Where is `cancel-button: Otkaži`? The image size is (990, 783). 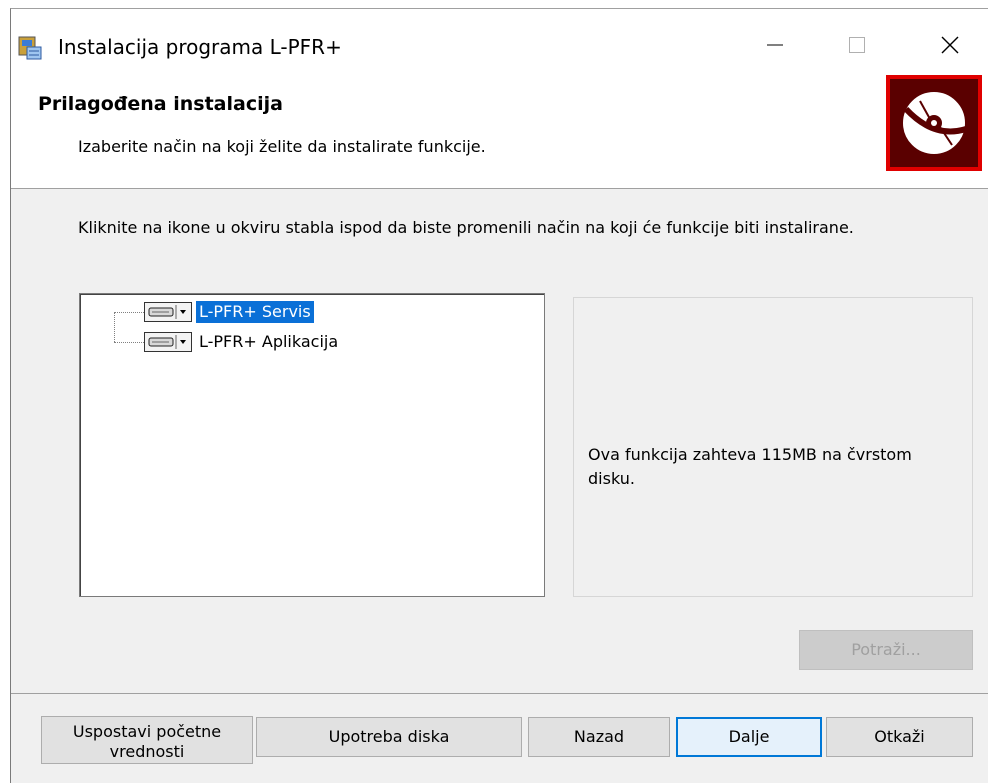
cancel-button: Otkaži is located at coordinates (899, 737).